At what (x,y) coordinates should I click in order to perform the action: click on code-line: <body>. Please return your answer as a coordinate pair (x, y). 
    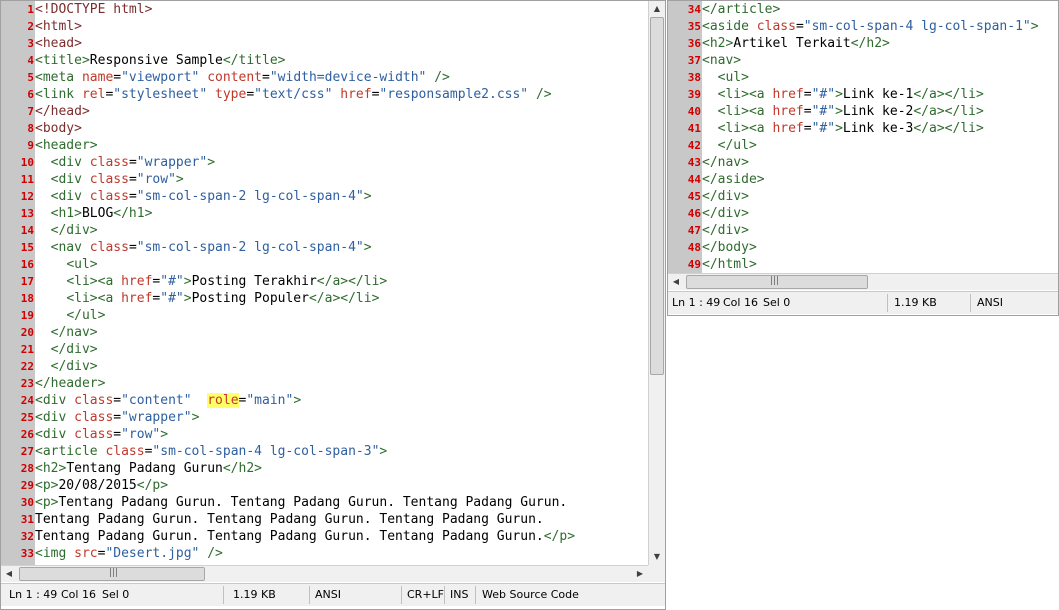
    Looking at the image, I should click on (341, 128).